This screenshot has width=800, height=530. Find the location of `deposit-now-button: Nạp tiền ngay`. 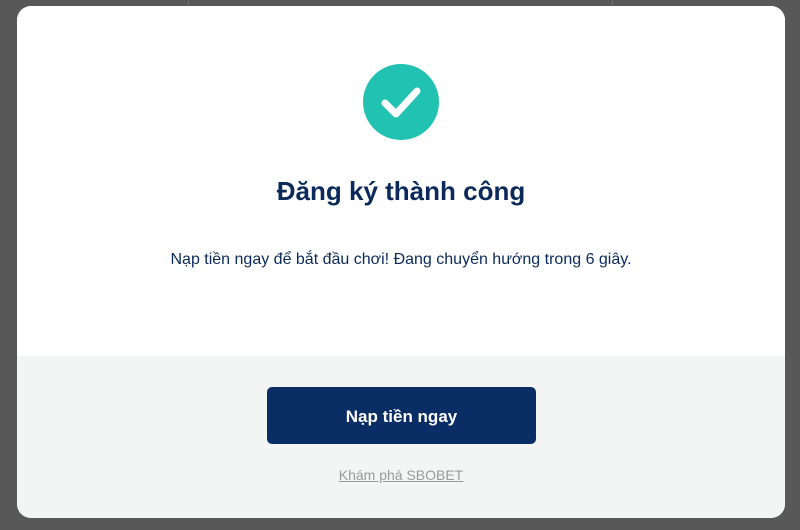

deposit-now-button: Nạp tiền ngay is located at coordinates (401, 415).